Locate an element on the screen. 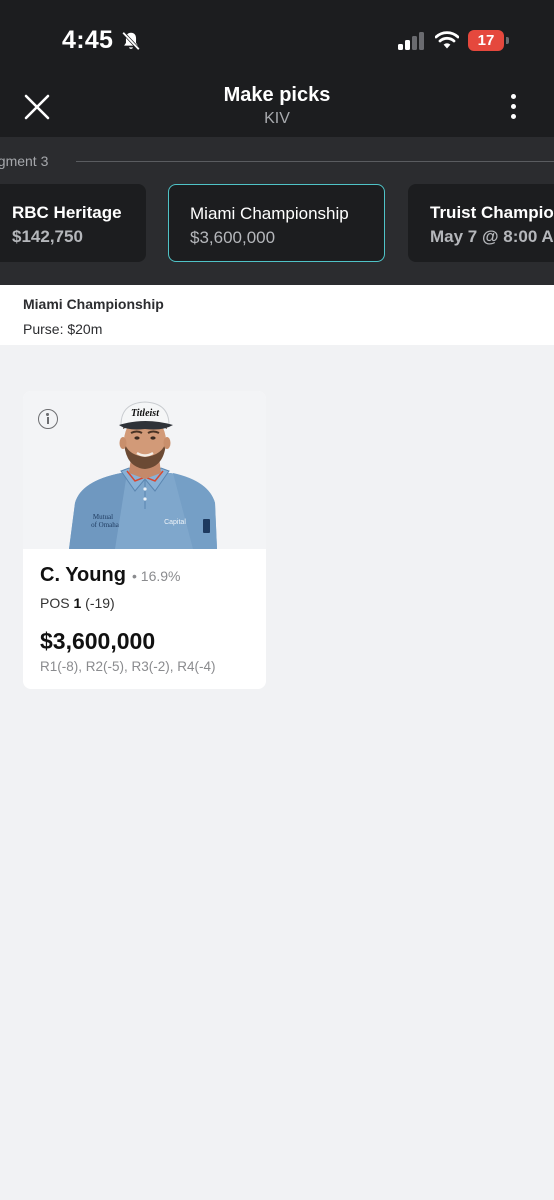 The width and height of the screenshot is (554, 1200). player-earnings: $3,600,000 is located at coordinates (98, 641).